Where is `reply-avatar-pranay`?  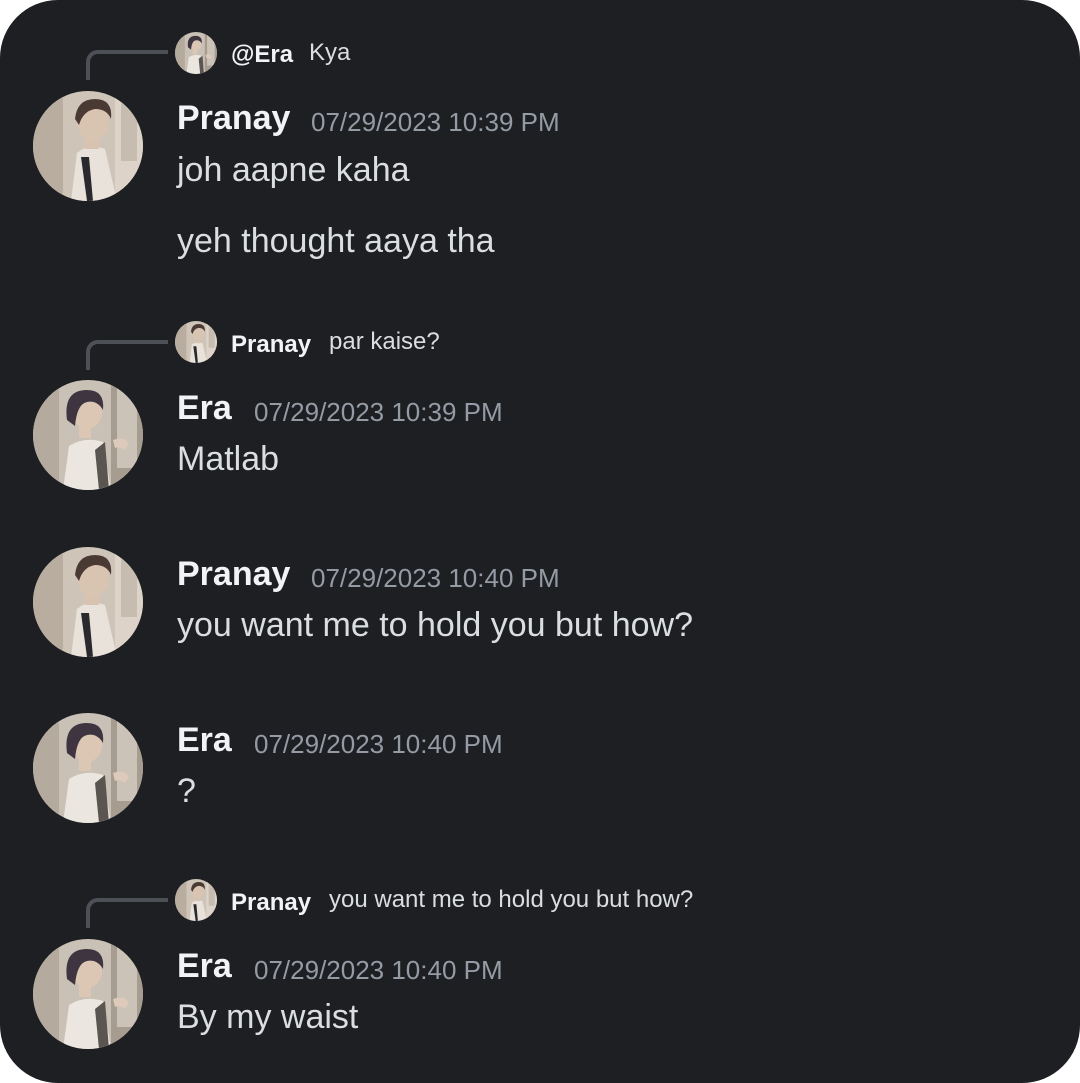 reply-avatar-pranay is located at coordinates (196, 900).